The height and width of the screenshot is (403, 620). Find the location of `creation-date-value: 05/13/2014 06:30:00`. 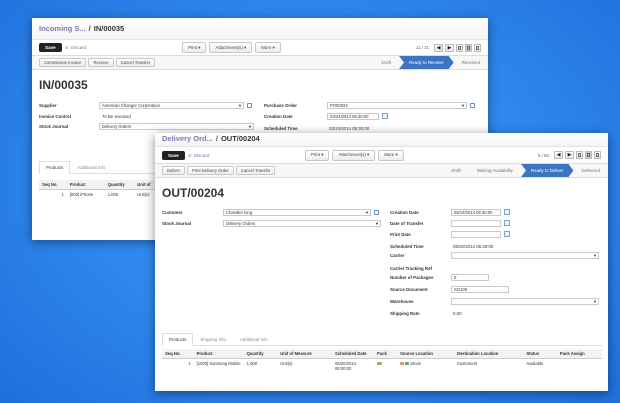

creation-date-value: 05/13/2014 06:30:00 is located at coordinates (473, 212).